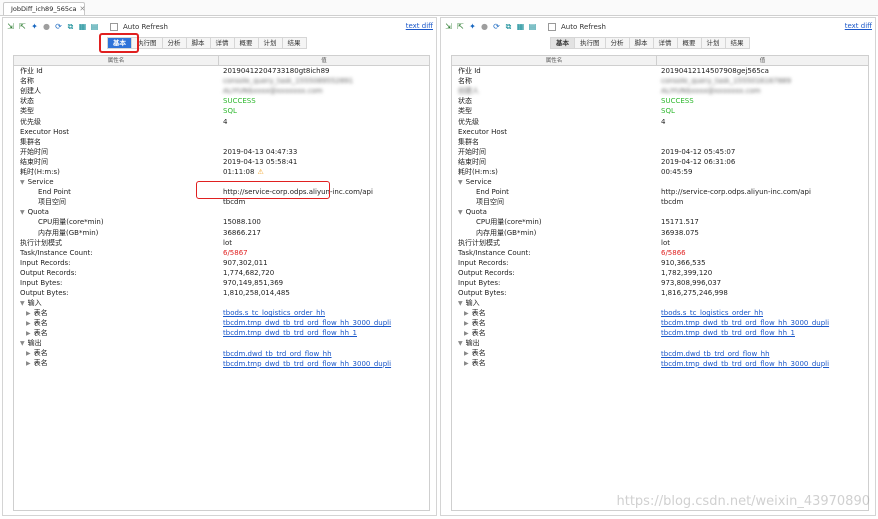 This screenshot has width=878, height=519. I want to click on auto-refresh-label: Auto Refresh, so click(145, 26).